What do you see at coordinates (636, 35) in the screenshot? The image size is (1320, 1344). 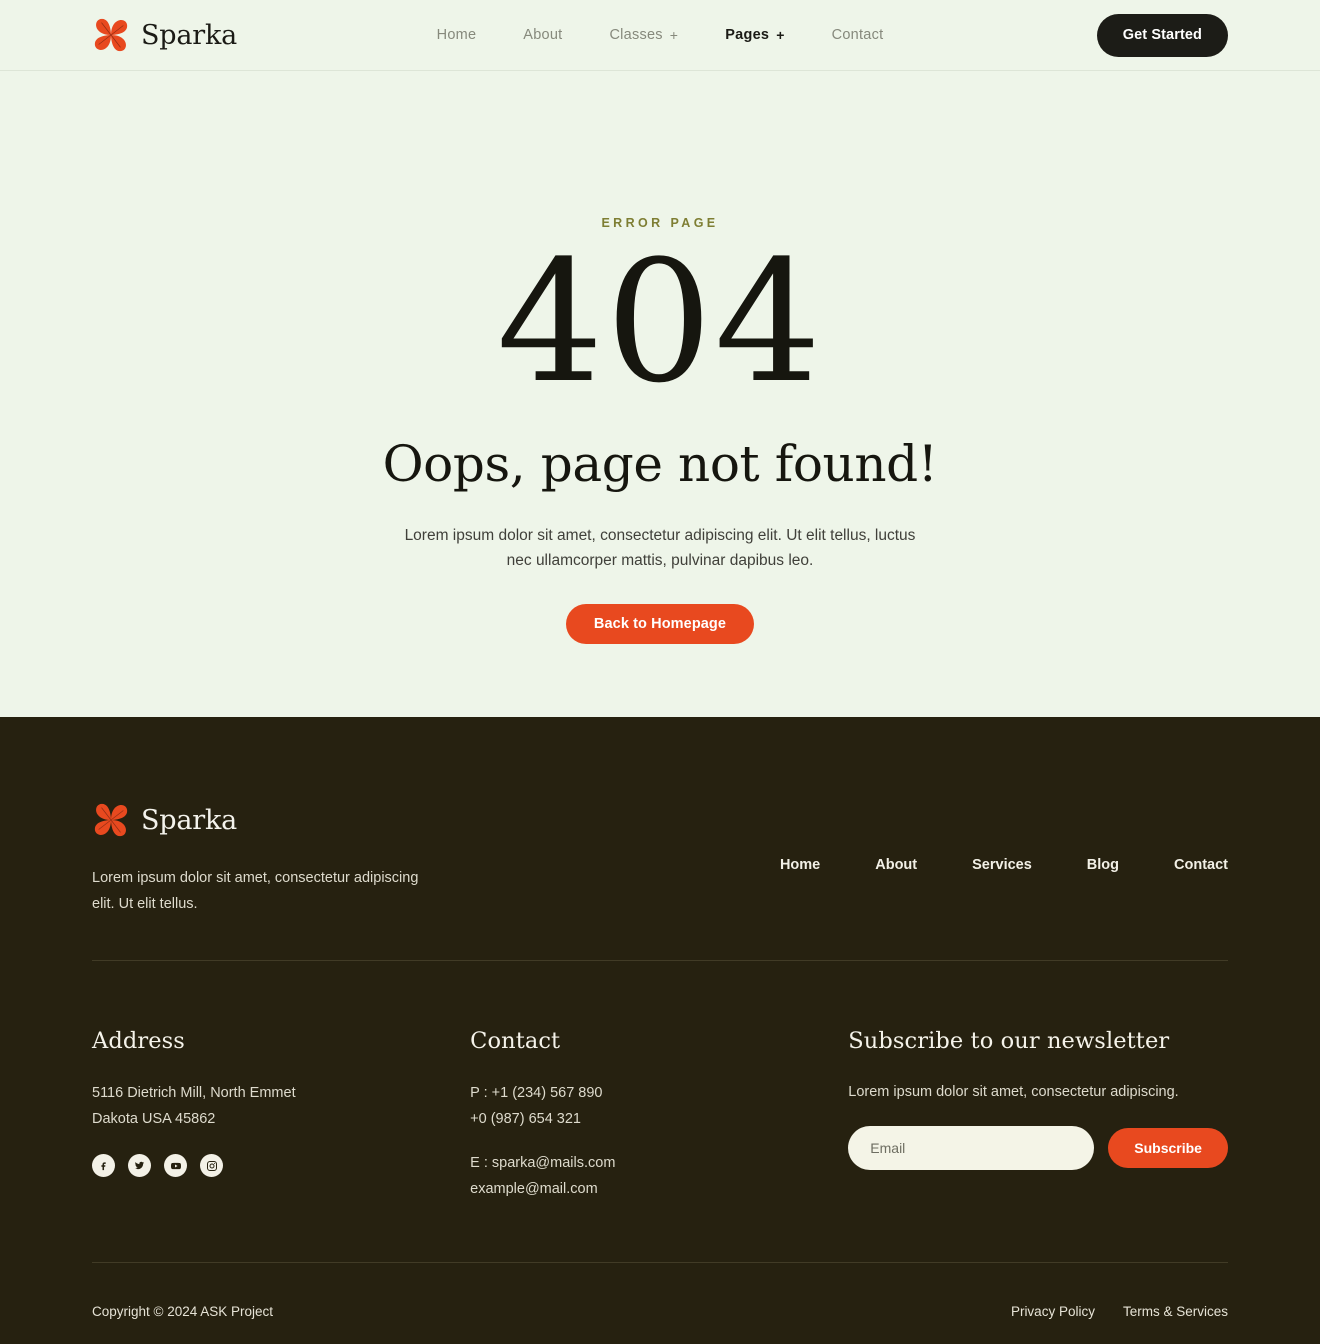 I see `nav-label: Classes` at bounding box center [636, 35].